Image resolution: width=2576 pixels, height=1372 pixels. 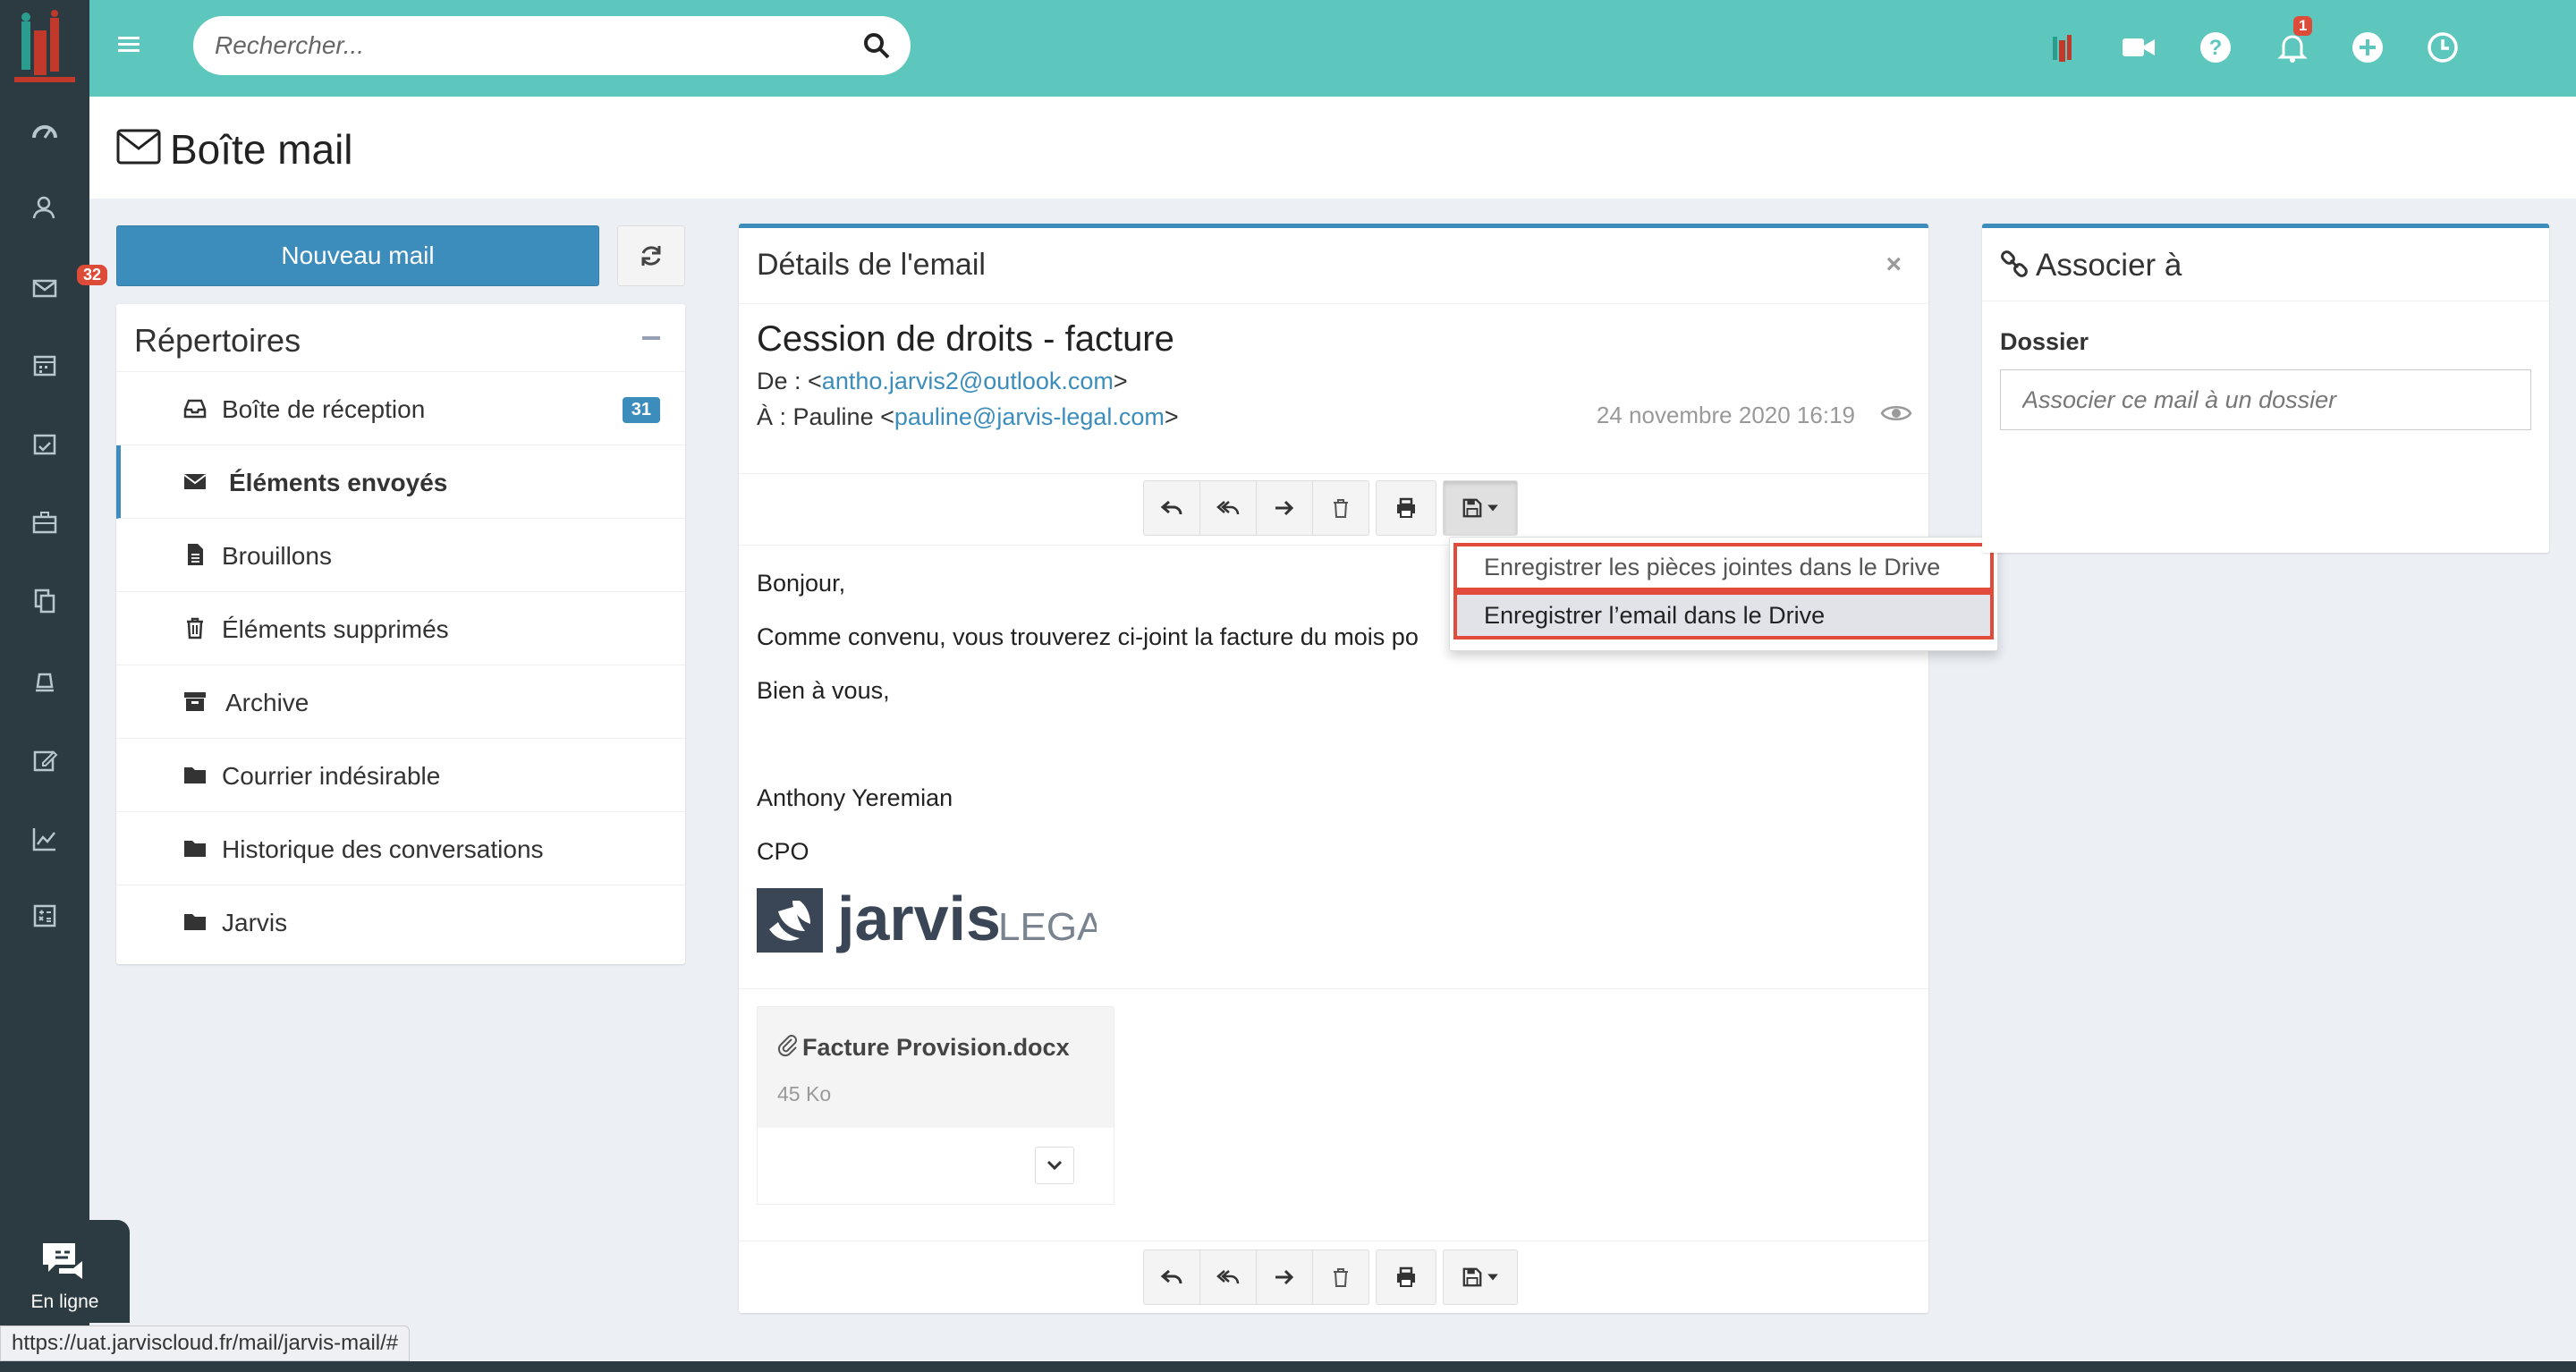 What do you see at coordinates (45, 132) in the screenshot?
I see `dashboard-icon` at bounding box center [45, 132].